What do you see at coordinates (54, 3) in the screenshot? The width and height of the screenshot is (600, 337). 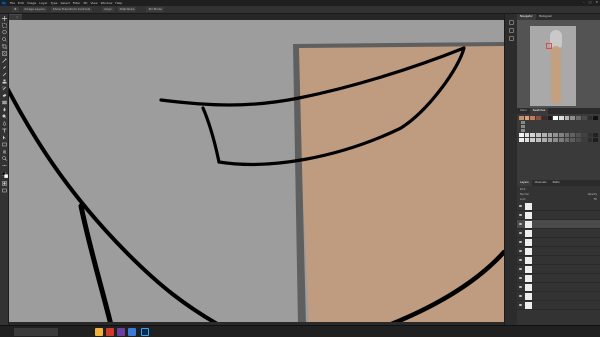 I see `menu-type: Type` at bounding box center [54, 3].